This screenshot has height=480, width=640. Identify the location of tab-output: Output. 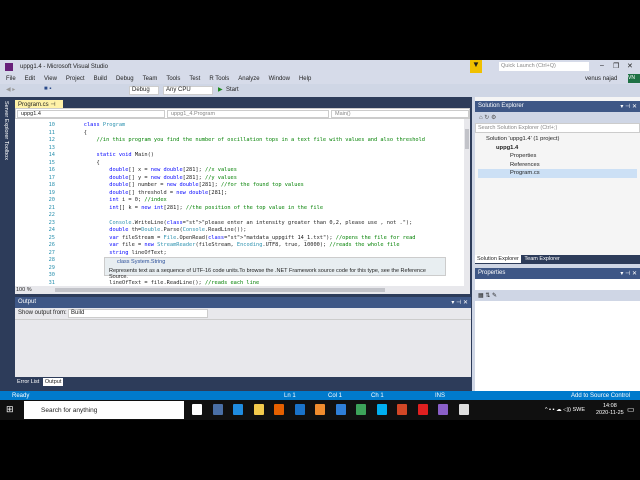
(53, 382).